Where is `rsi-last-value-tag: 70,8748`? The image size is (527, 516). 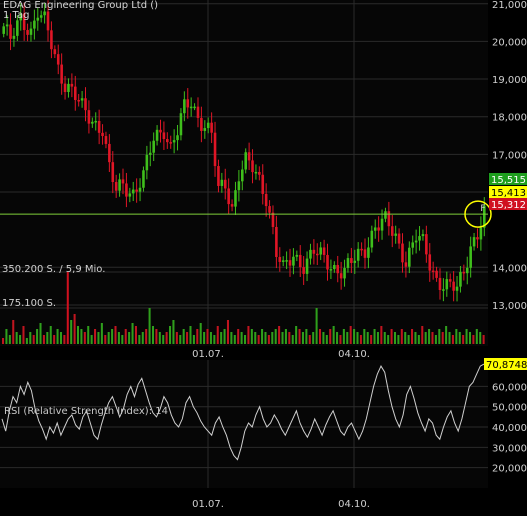
rsi-last-value-tag: 70,8748 is located at coordinates (505, 364).